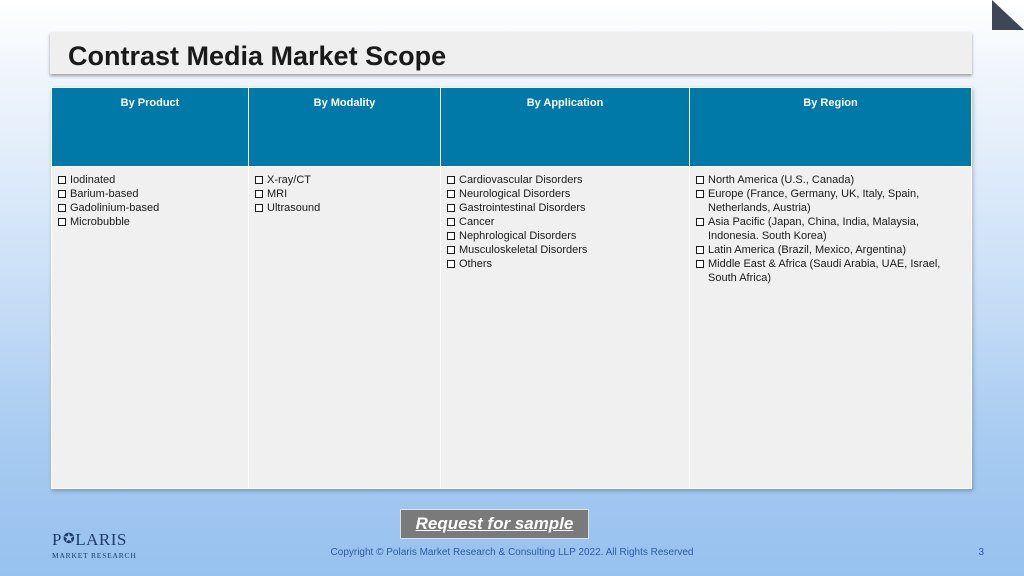 This screenshot has width=1024, height=576. What do you see at coordinates (150, 180) in the screenshot?
I see `list-item: Iodinated` at bounding box center [150, 180].